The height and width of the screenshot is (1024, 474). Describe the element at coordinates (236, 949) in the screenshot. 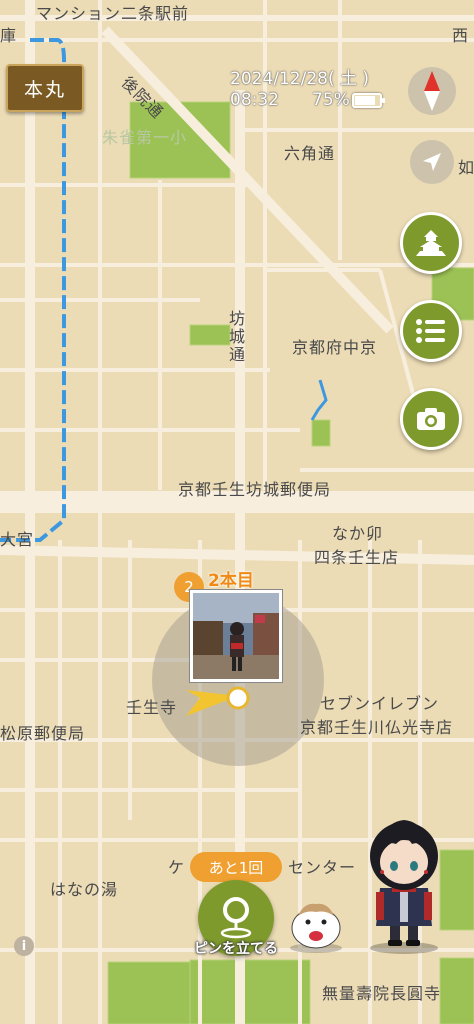

I see `place-pin-label: ピンを立てる` at that location.